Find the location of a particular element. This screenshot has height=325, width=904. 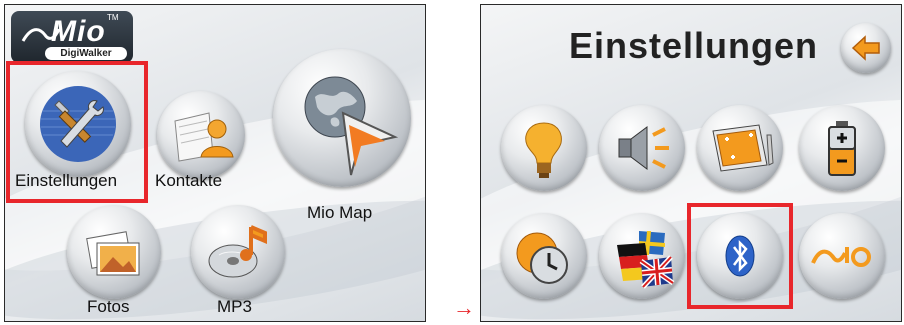

settings-about-mio is located at coordinates (842, 256).